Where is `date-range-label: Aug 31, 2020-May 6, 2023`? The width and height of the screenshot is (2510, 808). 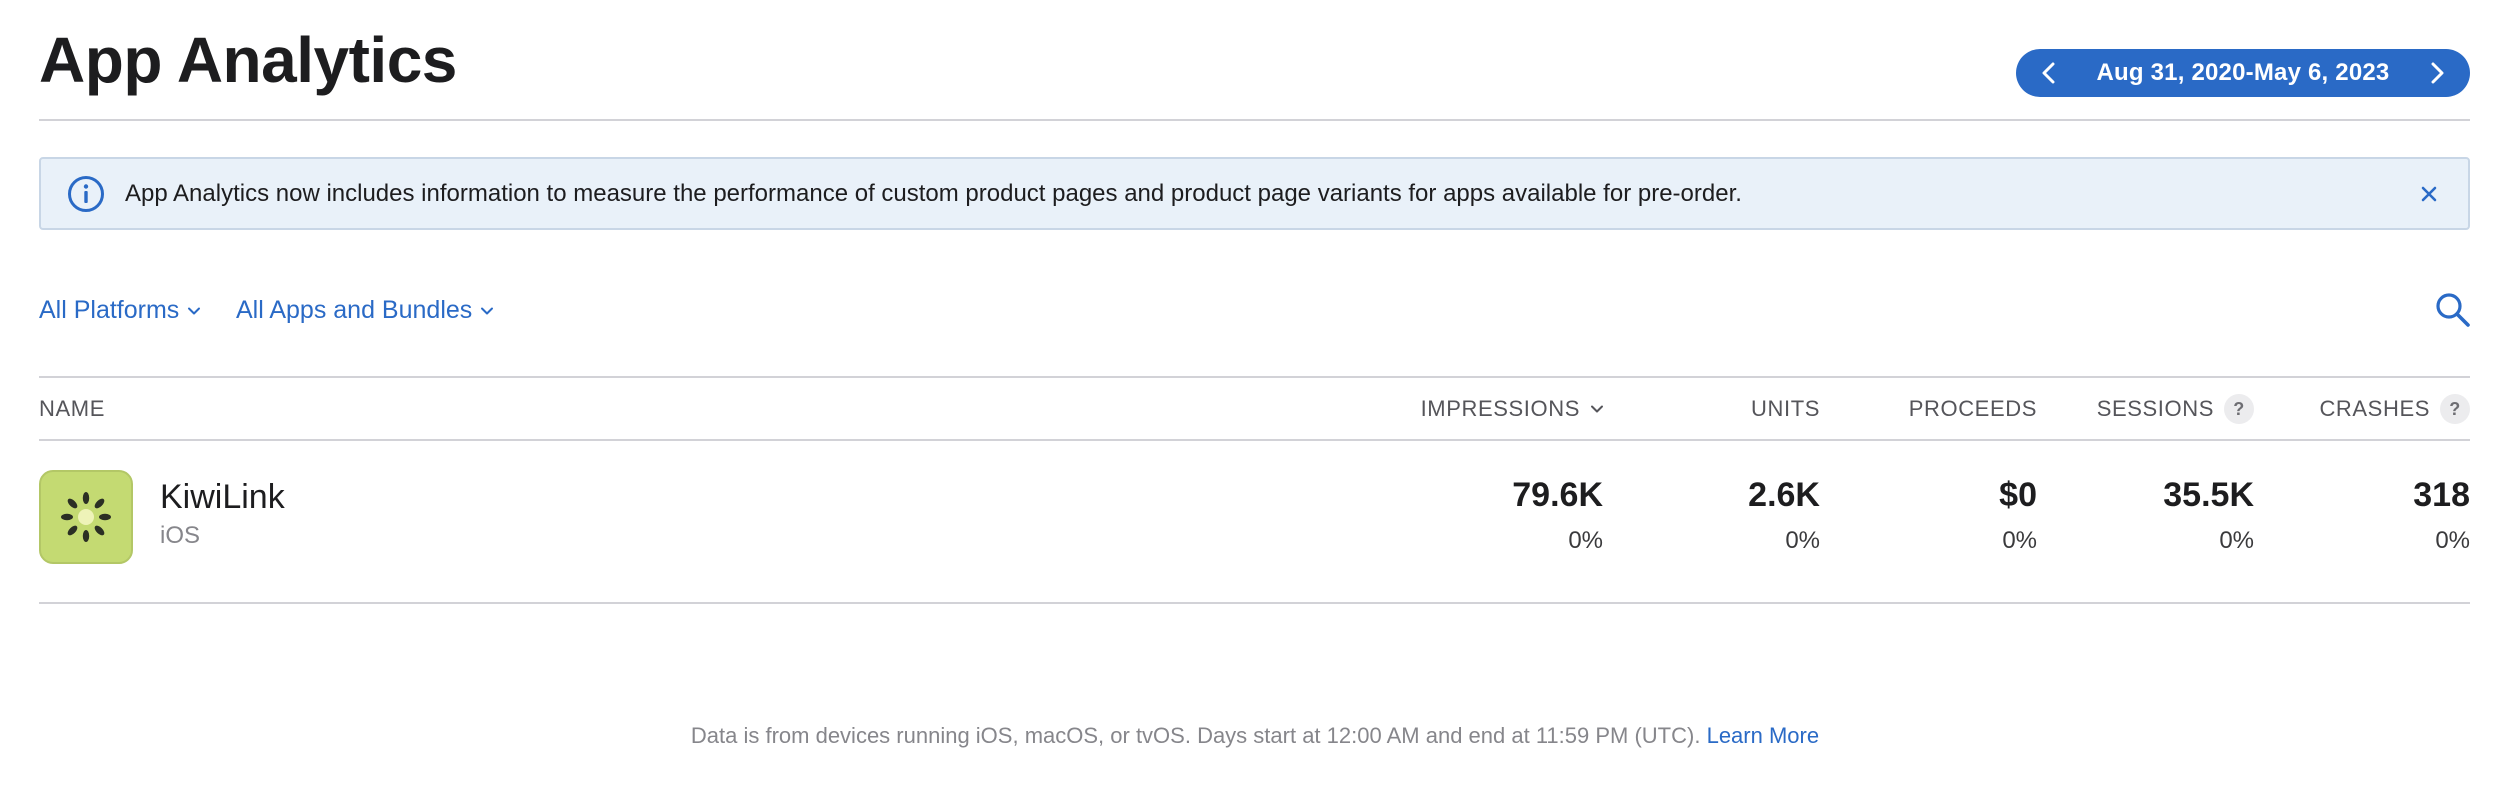 date-range-label: Aug 31, 2020-May 6, 2023 is located at coordinates (2243, 73).